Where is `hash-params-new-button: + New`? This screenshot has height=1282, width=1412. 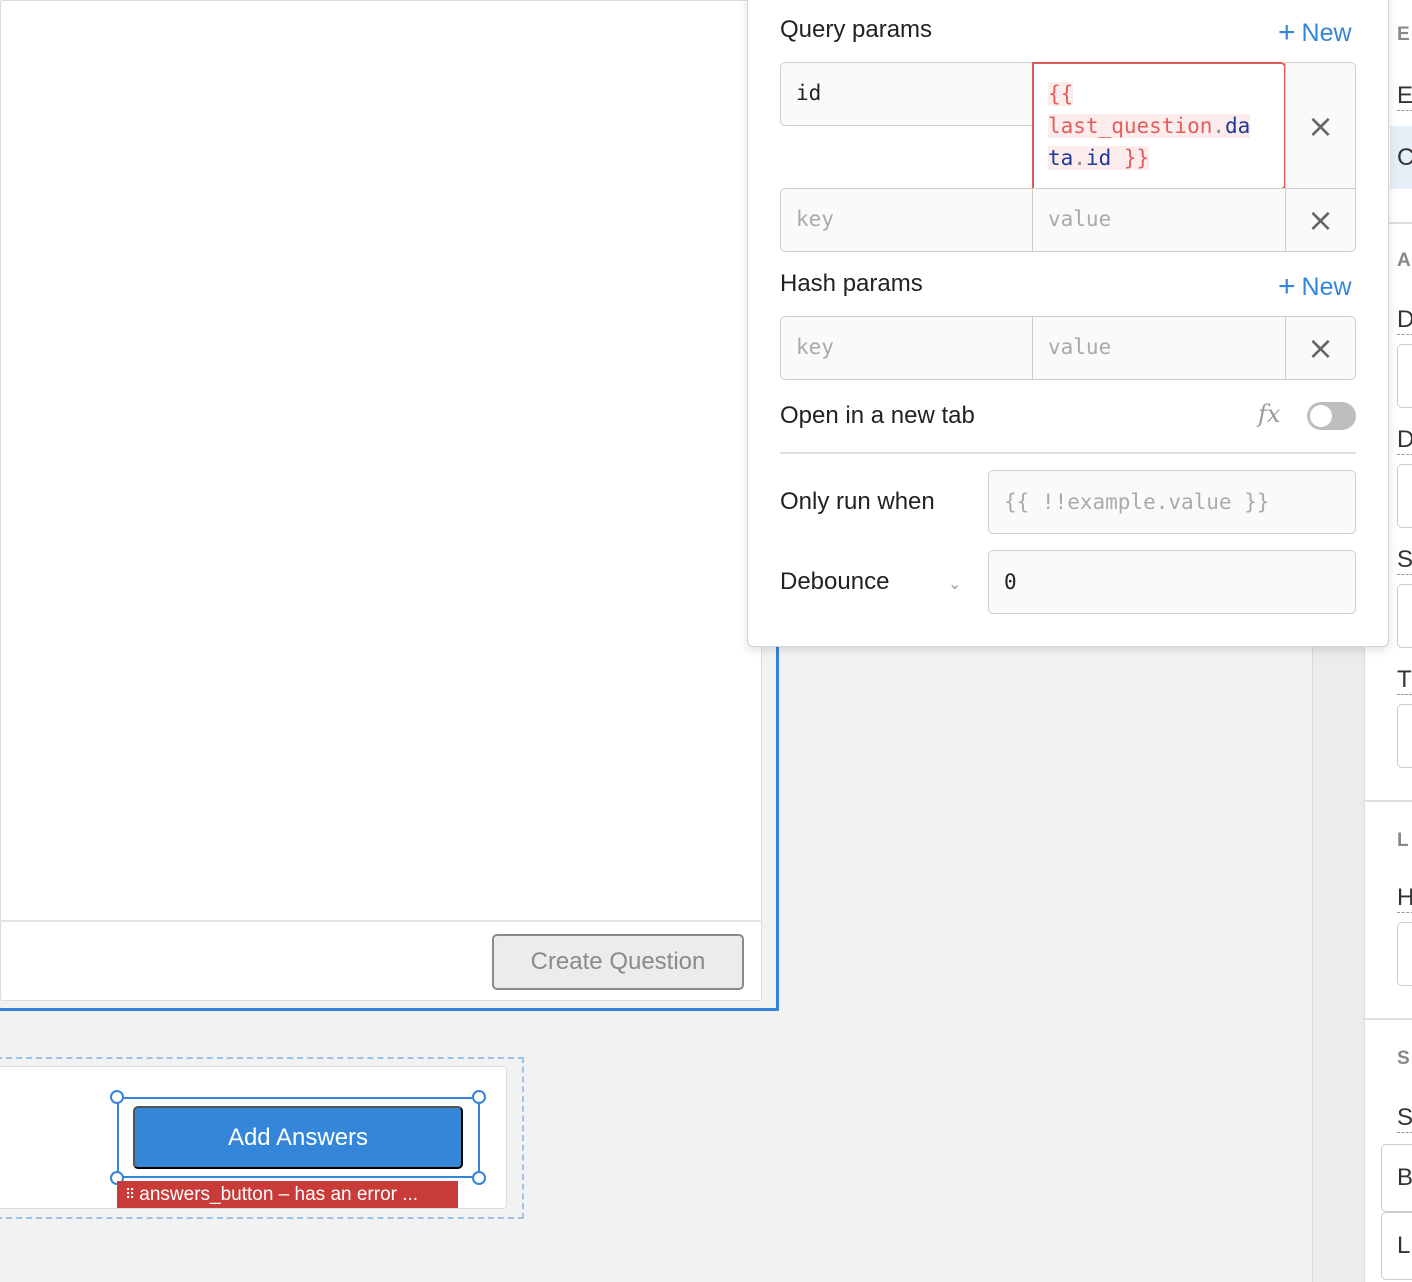 hash-params-new-button: + New is located at coordinates (1315, 287).